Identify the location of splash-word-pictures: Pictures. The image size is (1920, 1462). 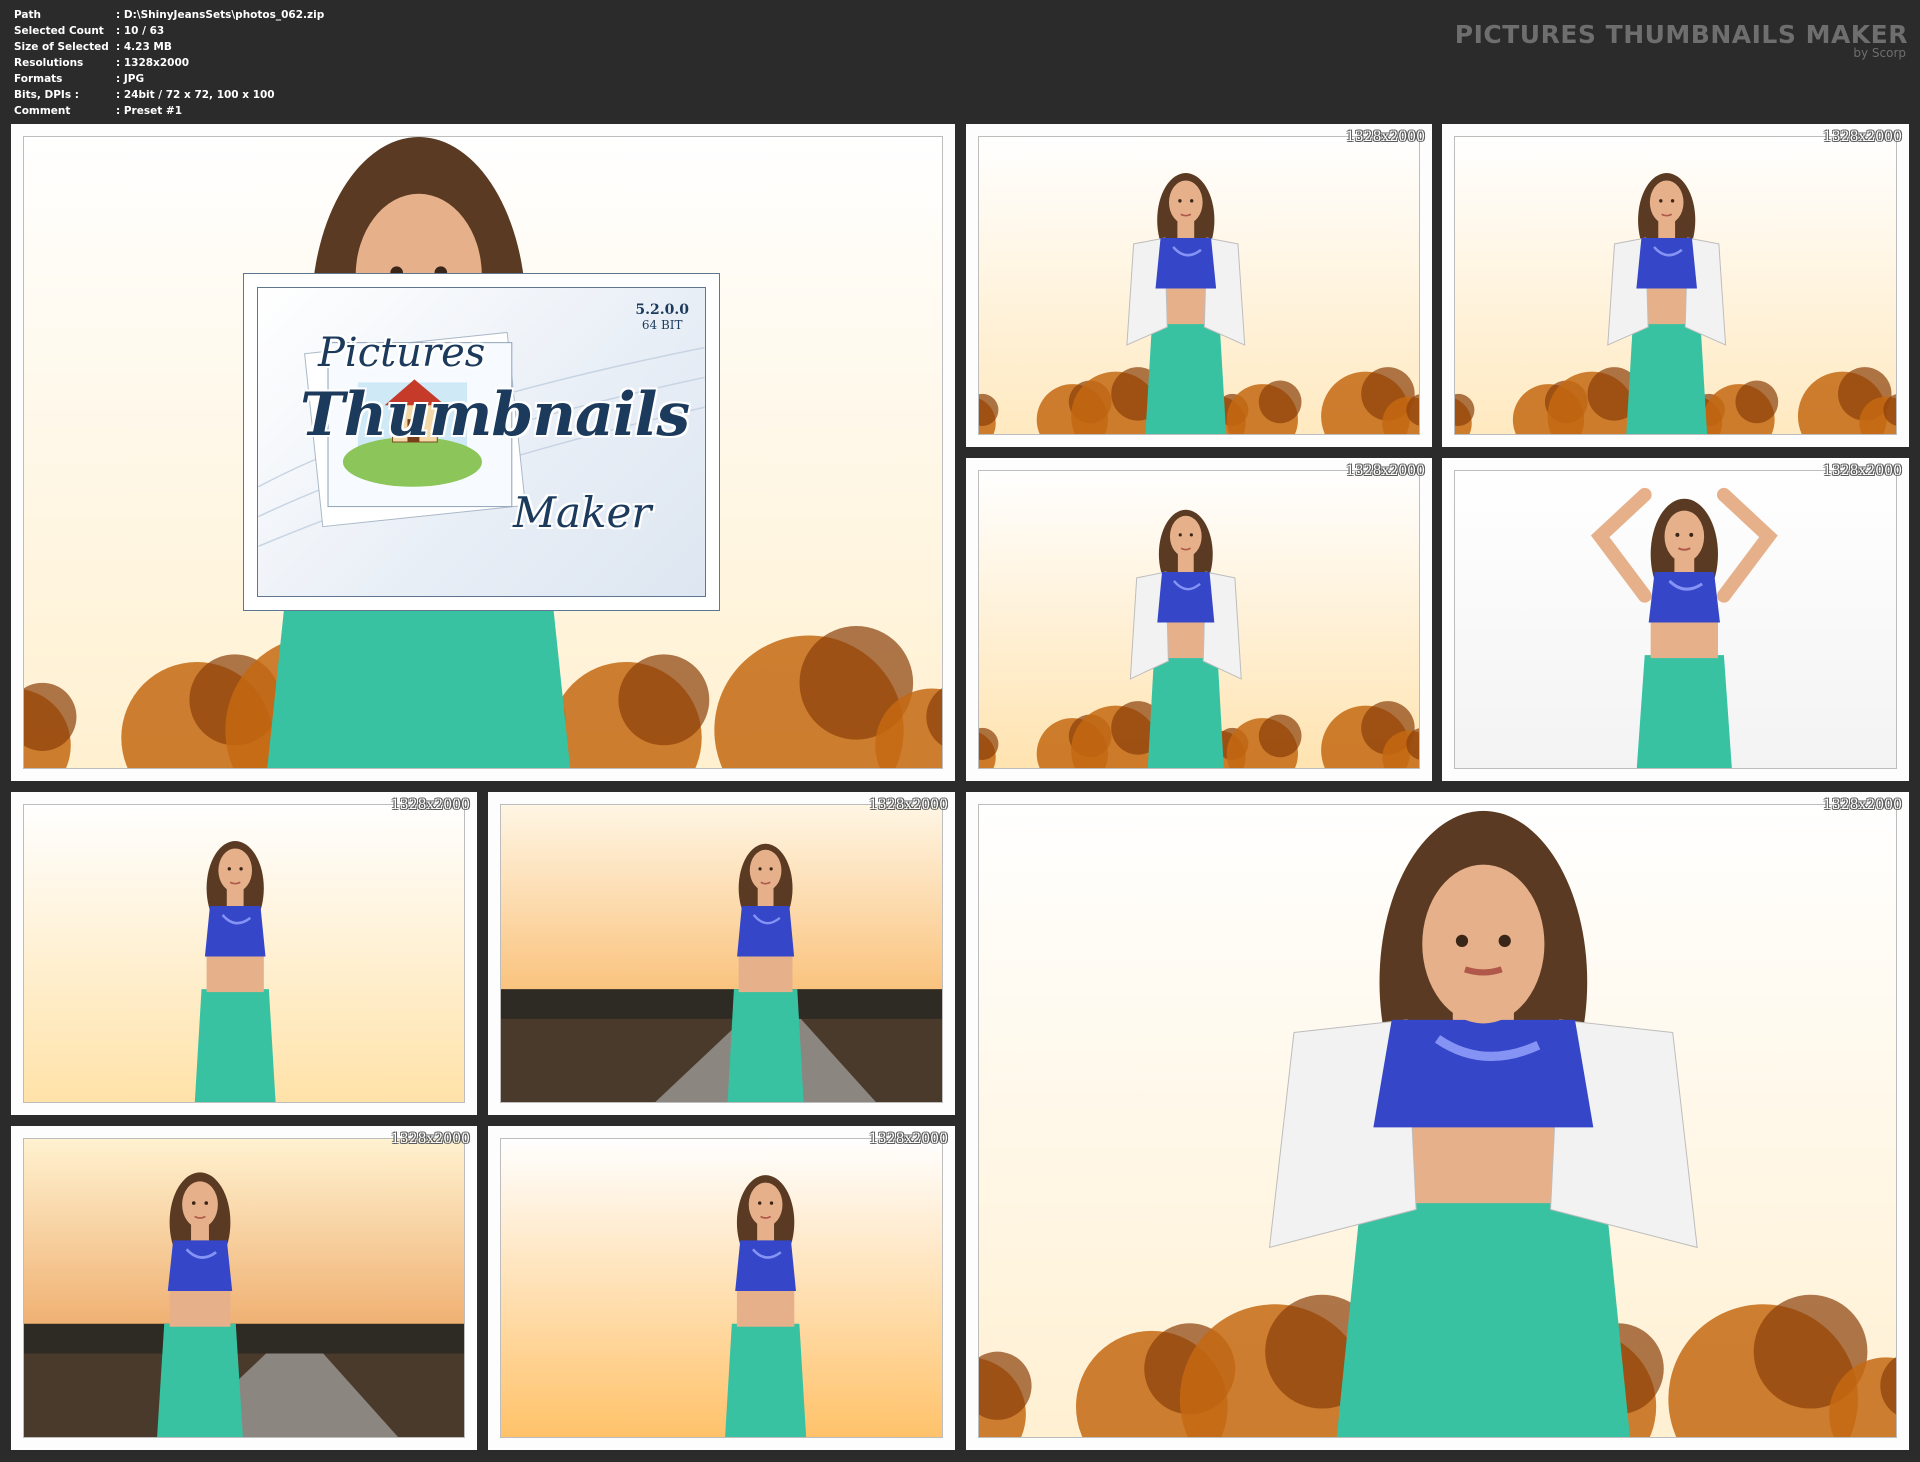
(402, 353).